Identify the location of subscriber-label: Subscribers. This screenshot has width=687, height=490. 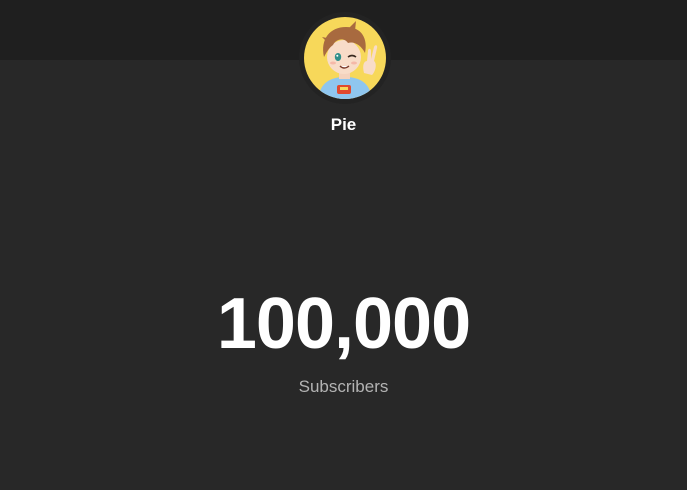
(343, 386).